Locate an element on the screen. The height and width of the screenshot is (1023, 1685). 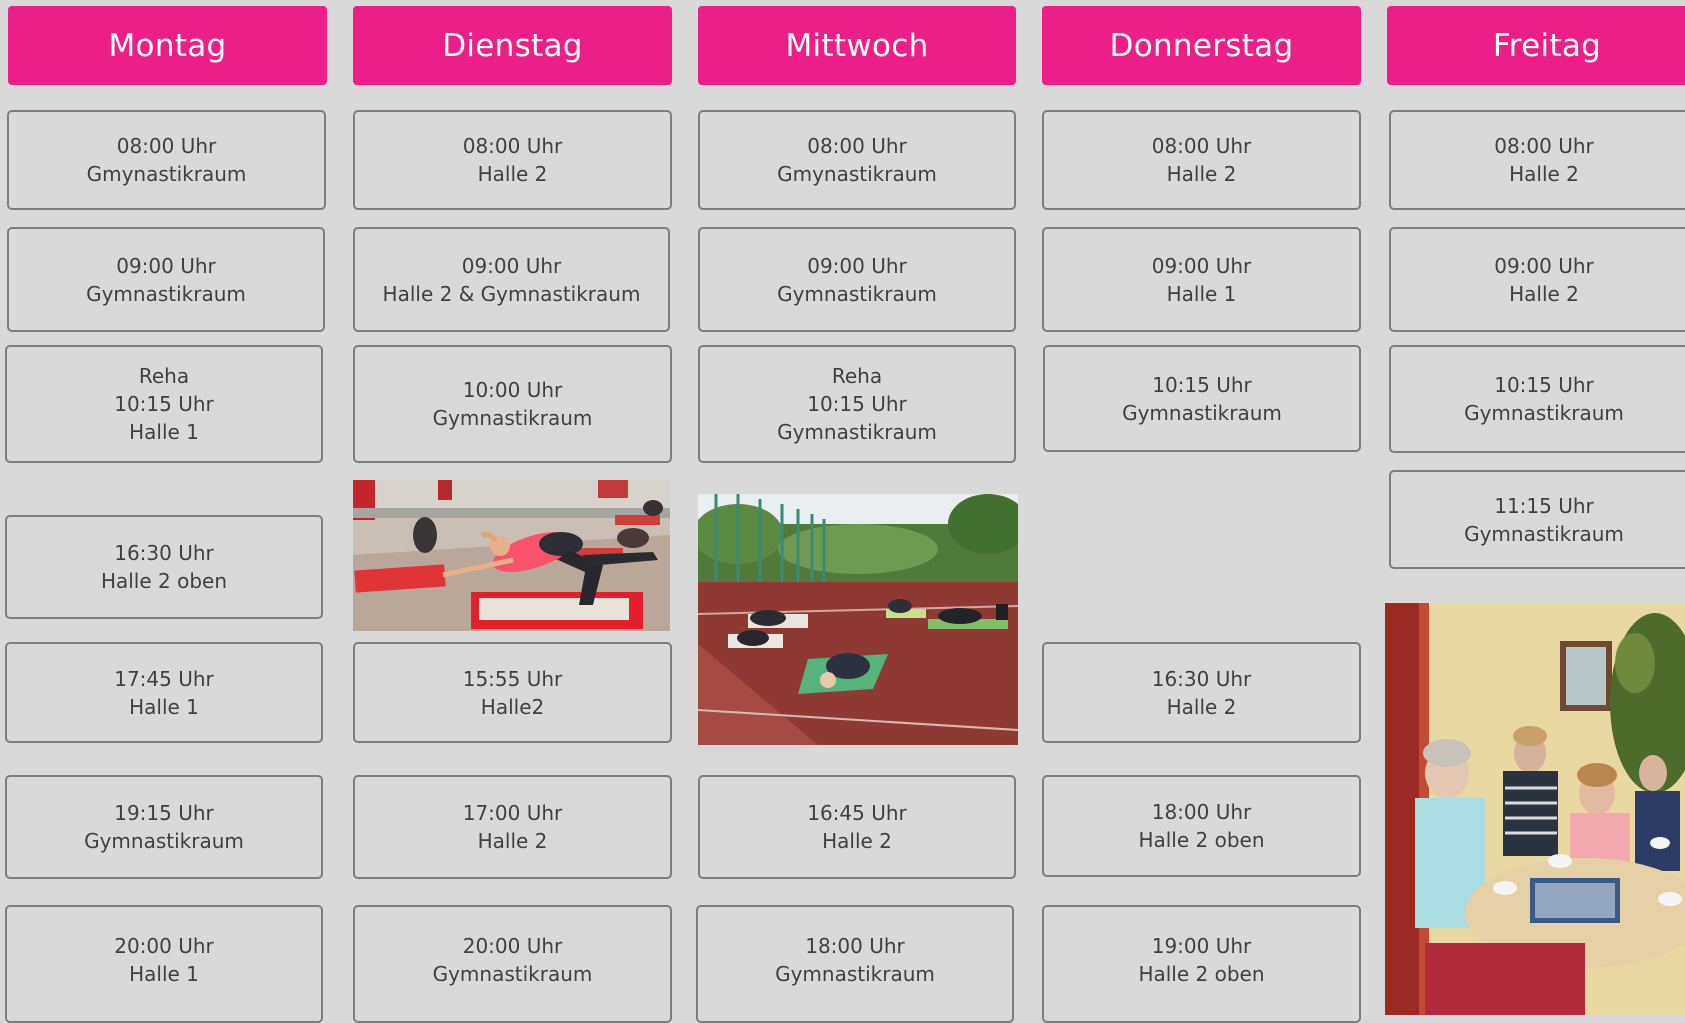
session-time: 10:00 Uhr is located at coordinates (512, 390).